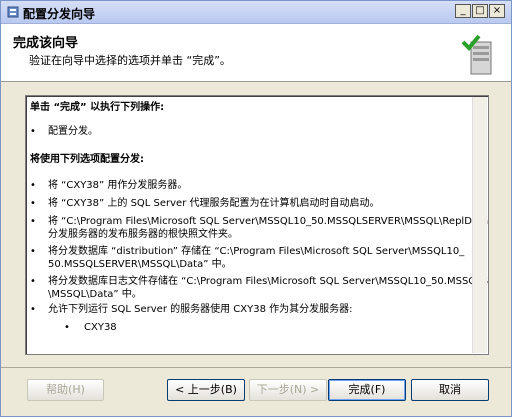  Describe the element at coordinates (479, 225) in the screenshot. I see `vertical-scrollbar` at that location.